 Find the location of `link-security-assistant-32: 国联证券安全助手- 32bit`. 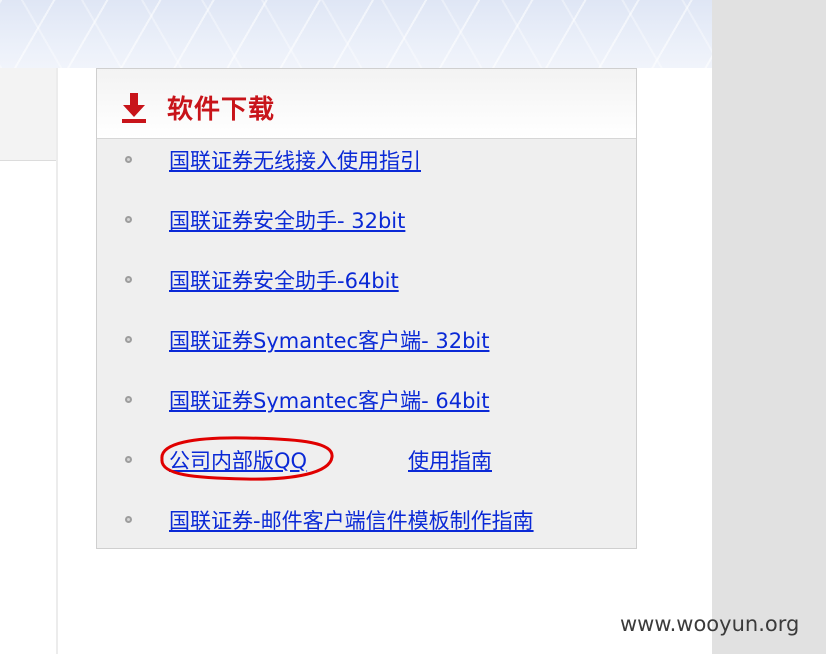

link-security-assistant-32: 国联证券安全助手- 32bit is located at coordinates (287, 220).